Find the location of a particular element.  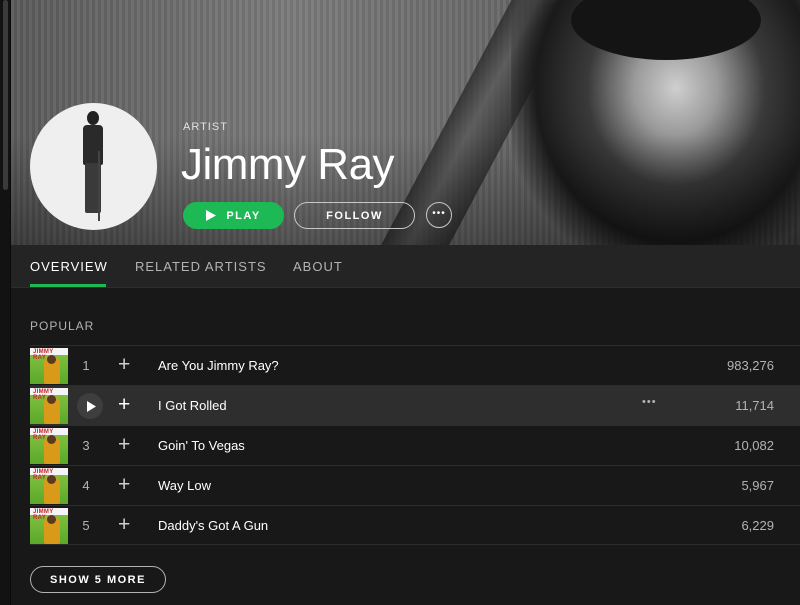

artist-type-label: ARTIST is located at coordinates (205, 127).